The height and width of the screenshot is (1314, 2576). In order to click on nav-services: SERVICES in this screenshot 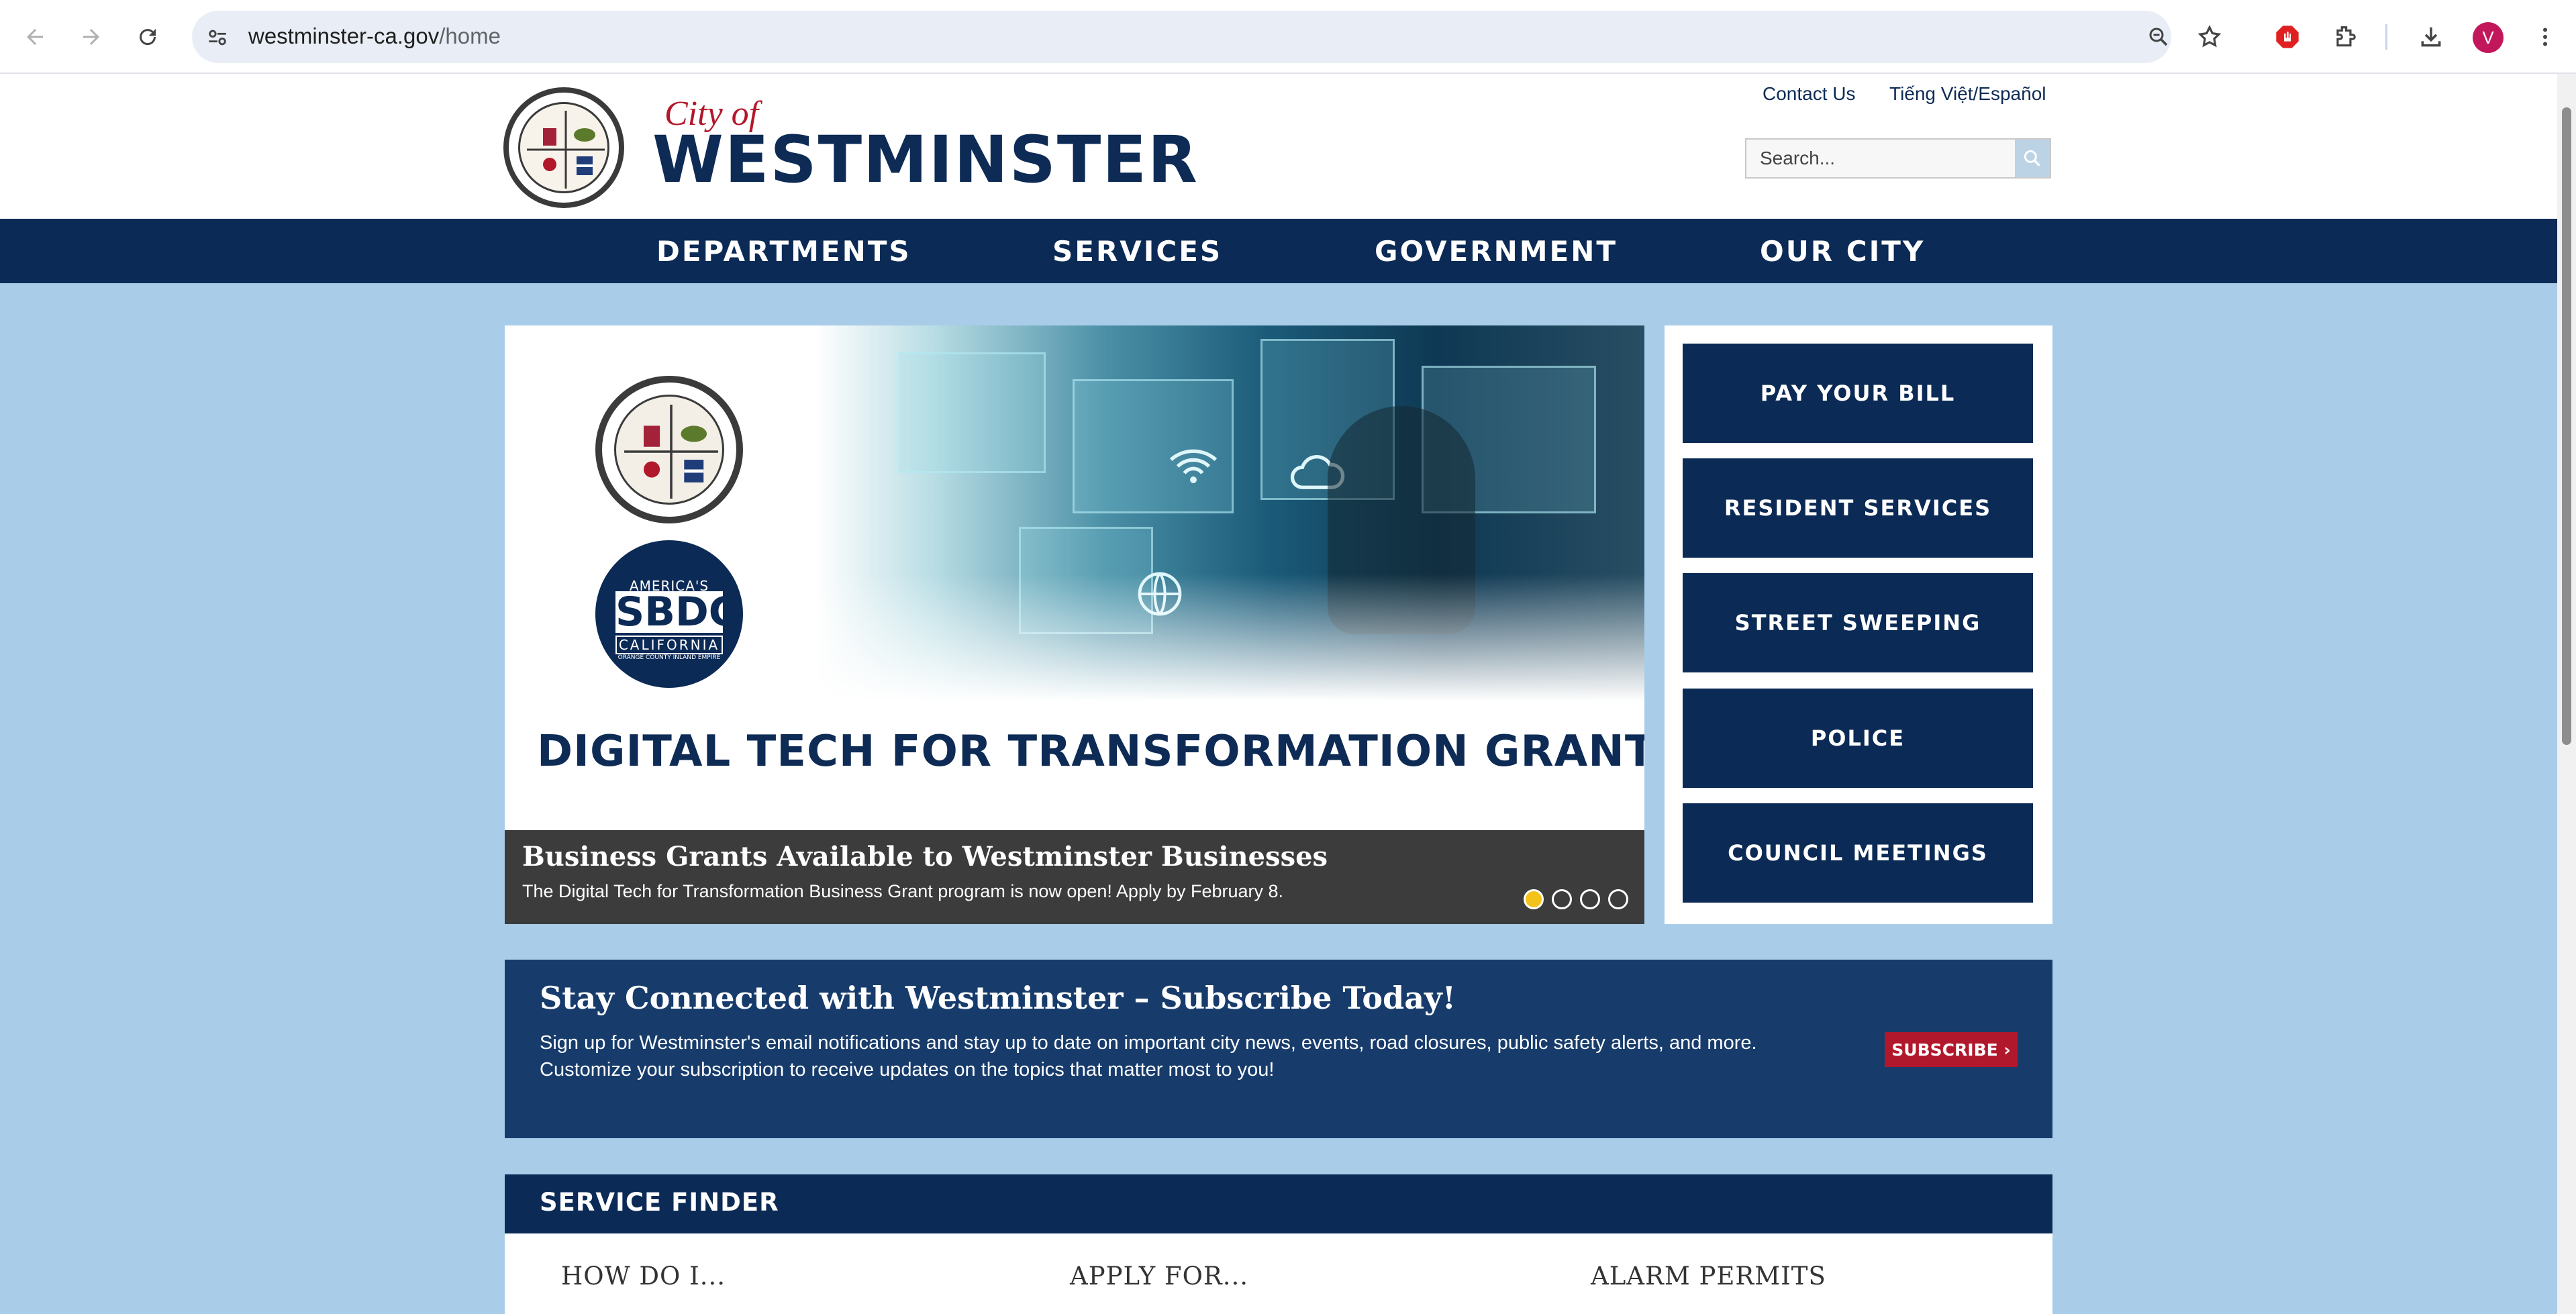, I will do `click(1137, 251)`.